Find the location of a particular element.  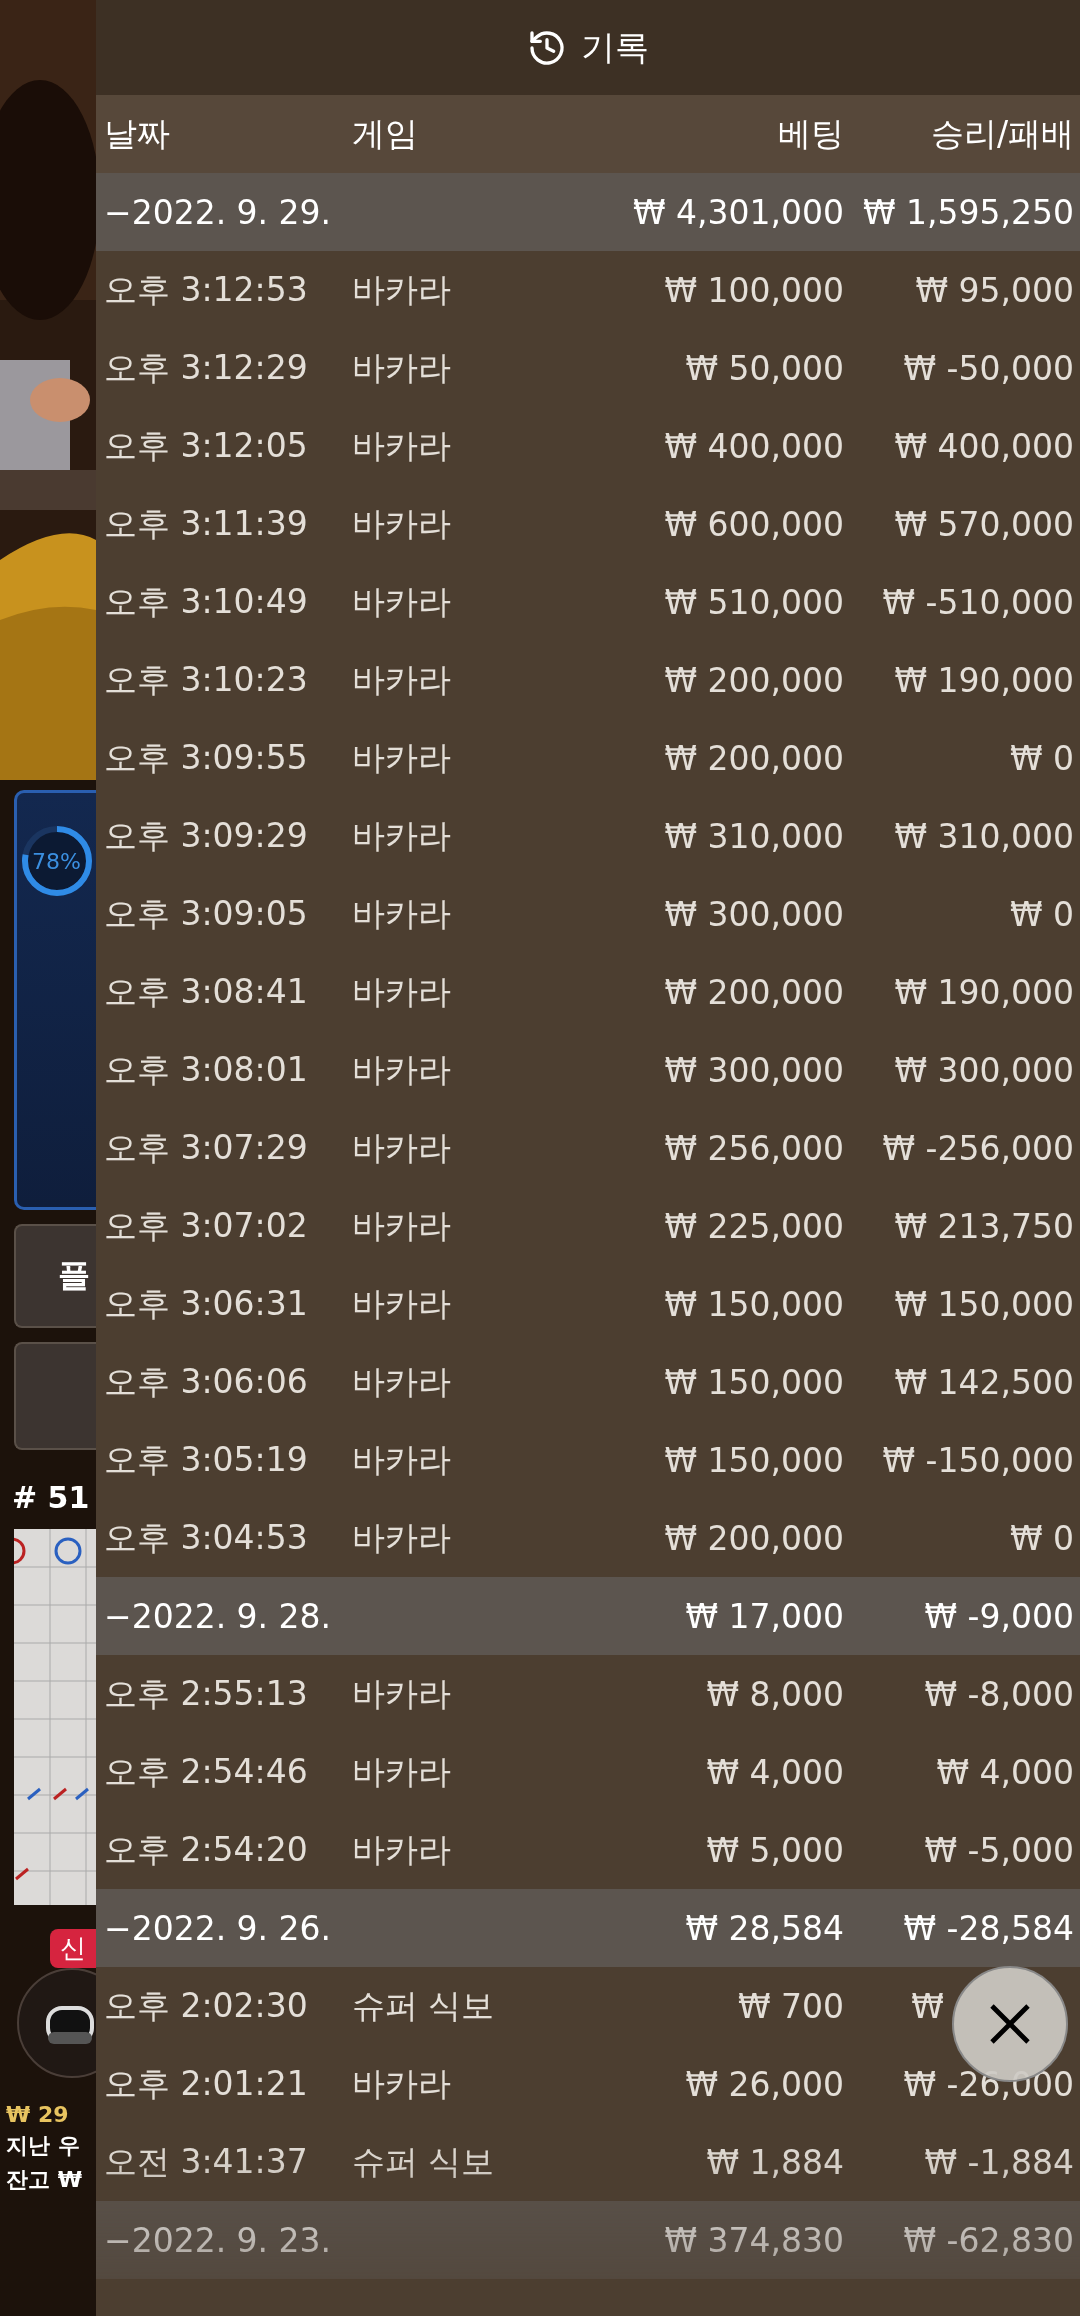

bet-time: 오후 3:09:29 is located at coordinates (206, 835).